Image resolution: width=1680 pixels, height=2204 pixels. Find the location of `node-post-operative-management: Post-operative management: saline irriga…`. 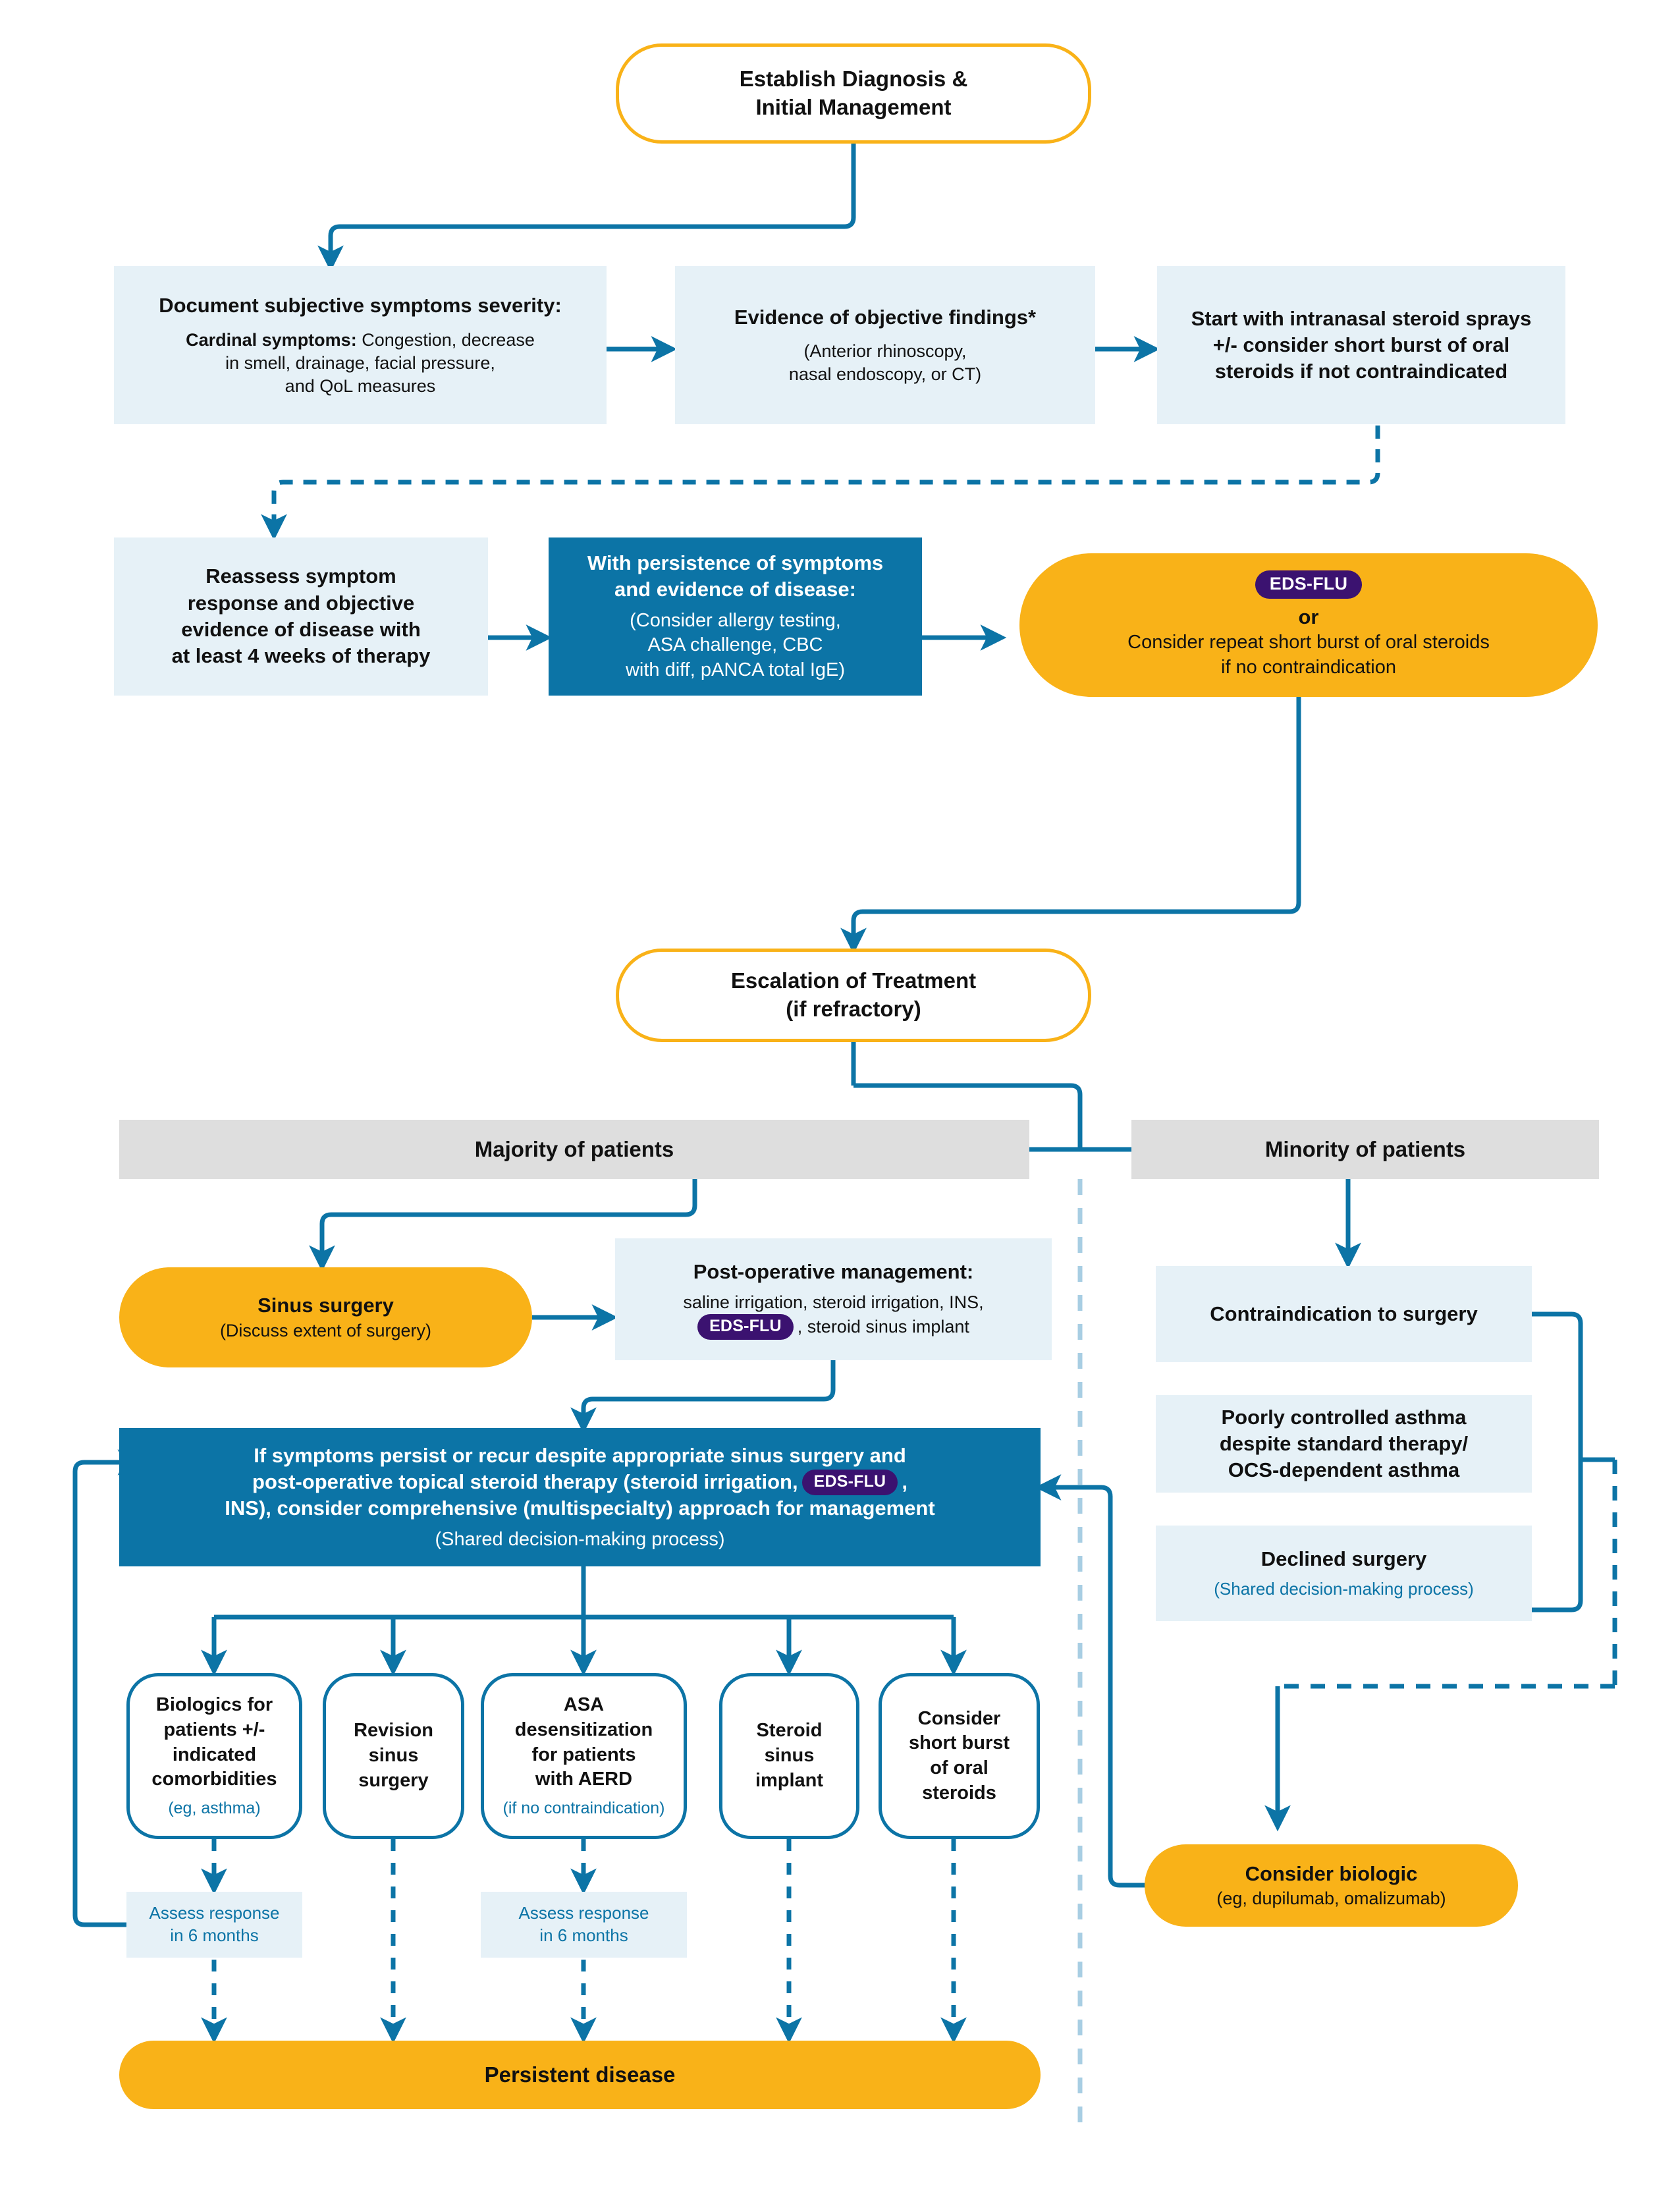

node-post-operative-management: Post-operative management: saline irriga… is located at coordinates (833, 1299).